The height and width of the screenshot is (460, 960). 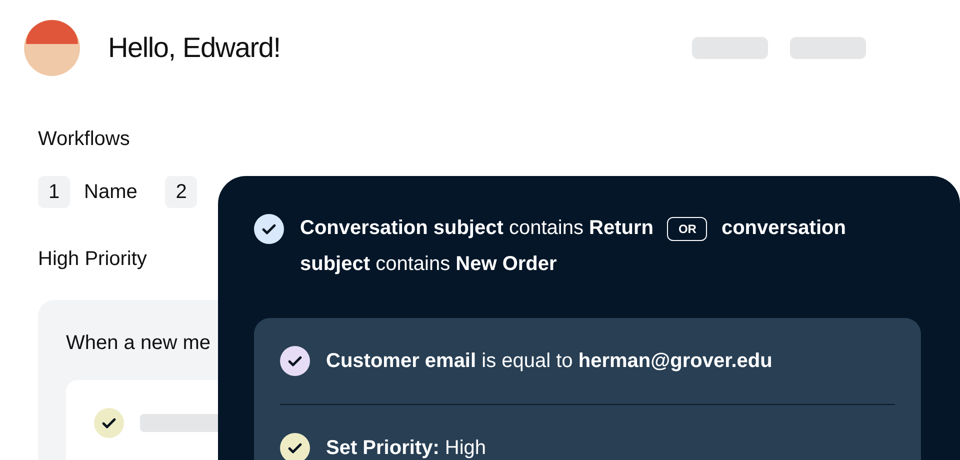 What do you see at coordinates (194, 48) in the screenshot?
I see `greeting: Hello, Edward!` at bounding box center [194, 48].